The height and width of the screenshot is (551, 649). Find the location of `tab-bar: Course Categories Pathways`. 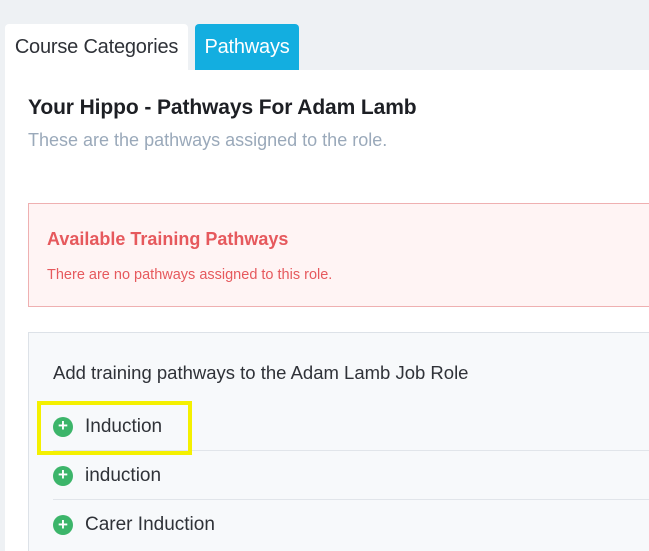

tab-bar: Course Categories Pathways is located at coordinates (324, 35).